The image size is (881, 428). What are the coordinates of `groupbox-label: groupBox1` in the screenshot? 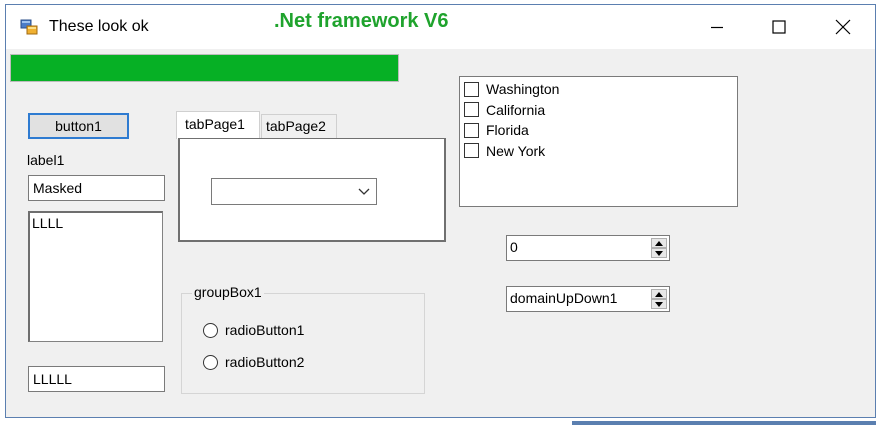 It's located at (228, 292).